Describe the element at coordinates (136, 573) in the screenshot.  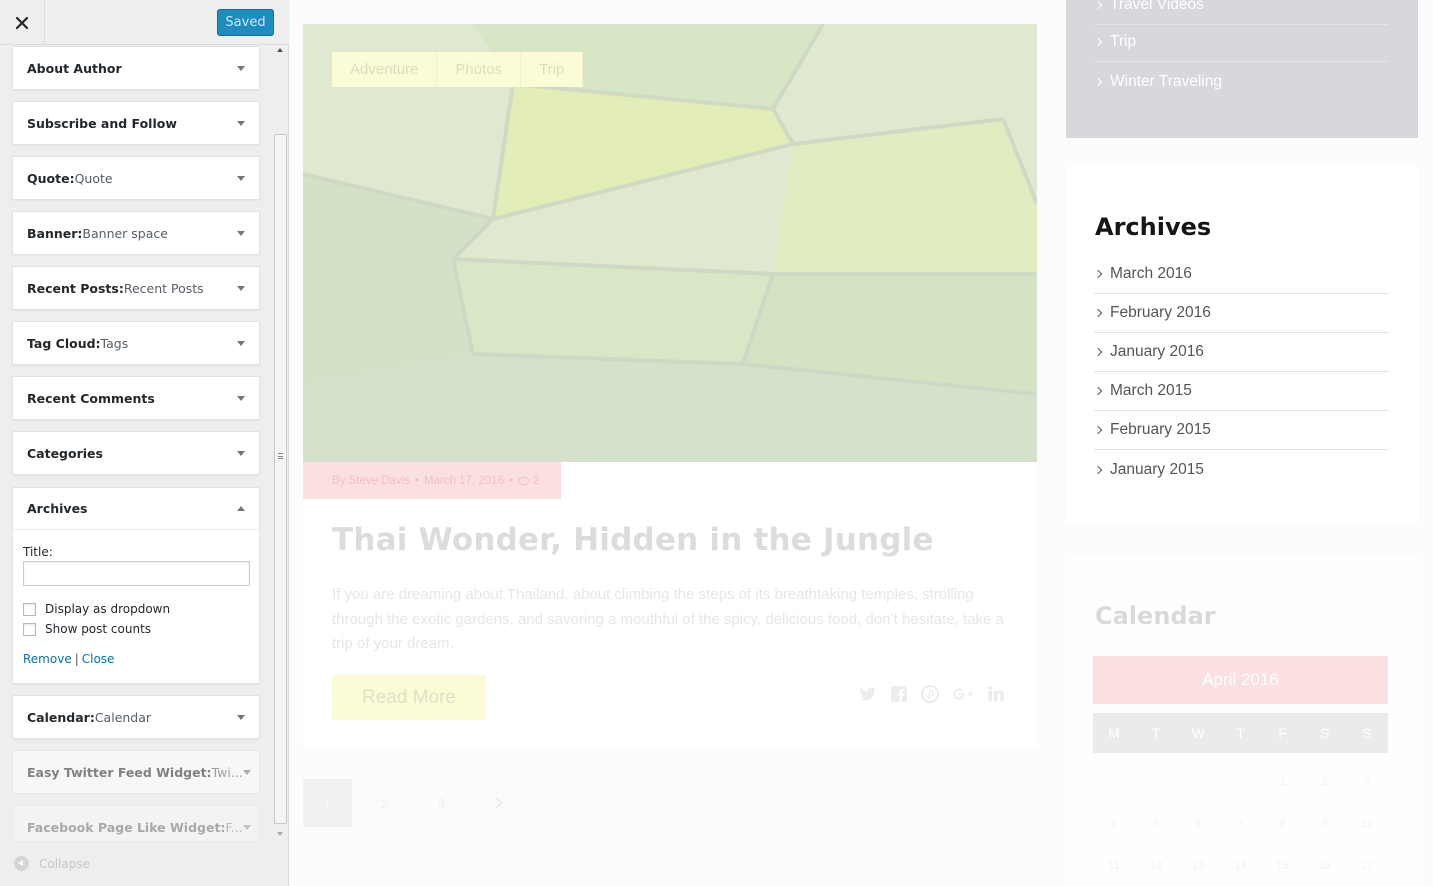
I see `title-input` at that location.